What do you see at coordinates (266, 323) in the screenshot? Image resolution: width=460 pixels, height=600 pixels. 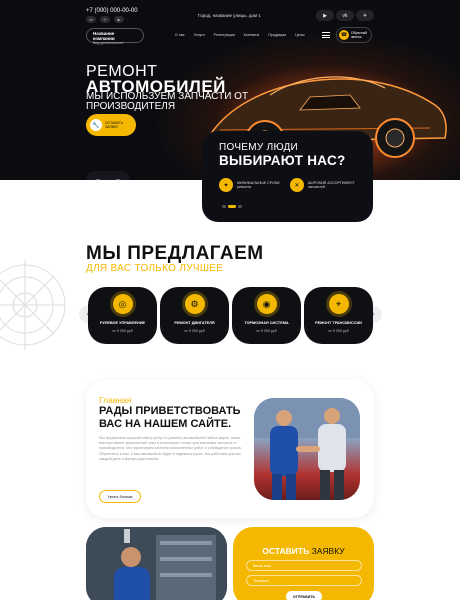 I see `service-name: ТОРМОЗНАЯ СИСТЕМА` at bounding box center [266, 323].